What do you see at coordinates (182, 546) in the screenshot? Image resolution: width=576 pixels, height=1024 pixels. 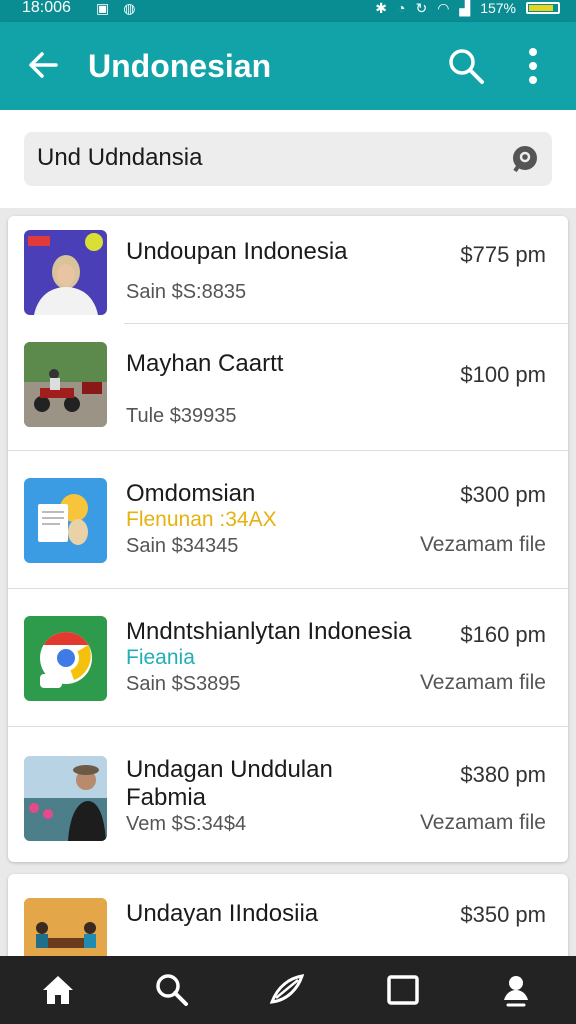 I see `item-subtitle: Sain $34345` at bounding box center [182, 546].